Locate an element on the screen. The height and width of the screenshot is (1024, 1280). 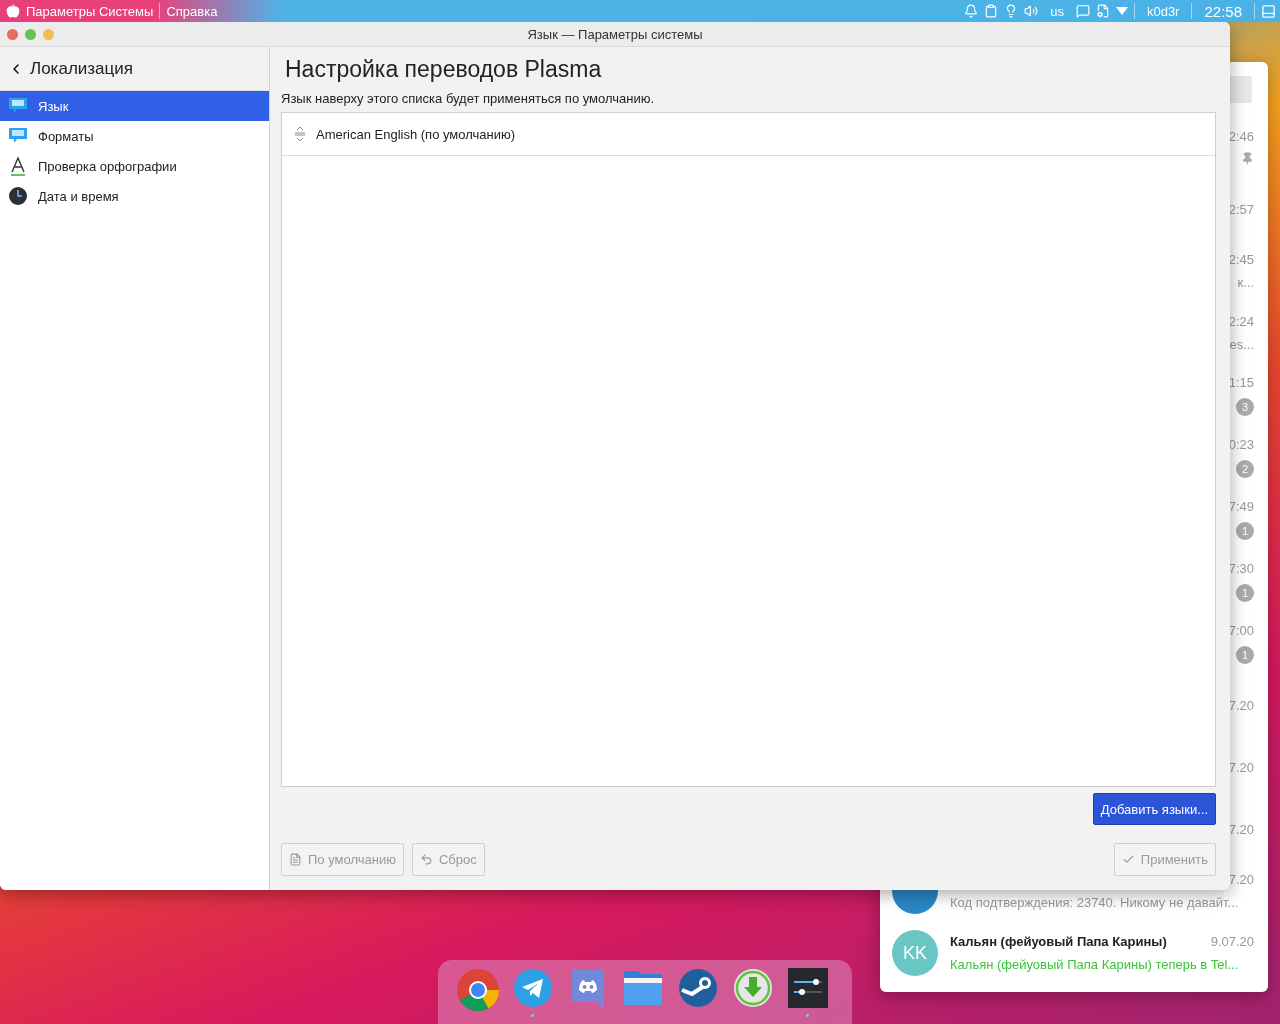
search-field is located at coordinates (1241, 89).